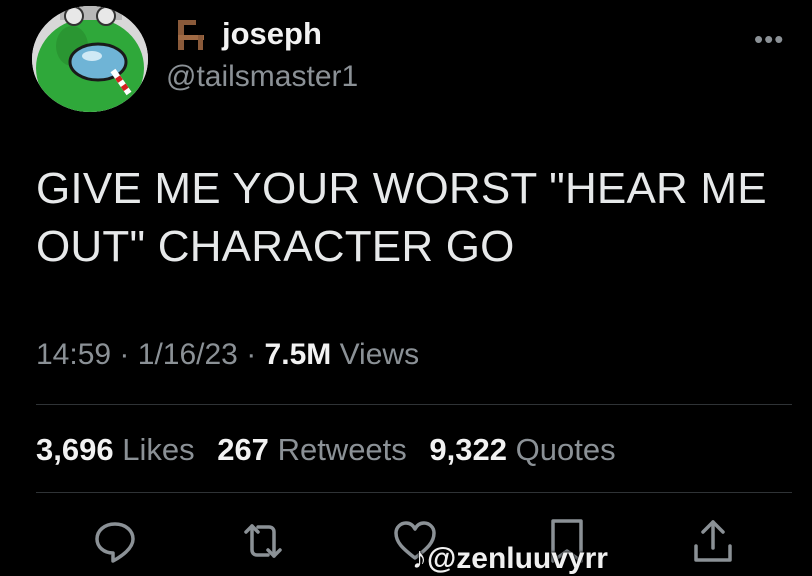 Image resolution: width=812 pixels, height=576 pixels. Describe the element at coordinates (565, 449) in the screenshot. I see `quotes-label: Quotes` at that location.